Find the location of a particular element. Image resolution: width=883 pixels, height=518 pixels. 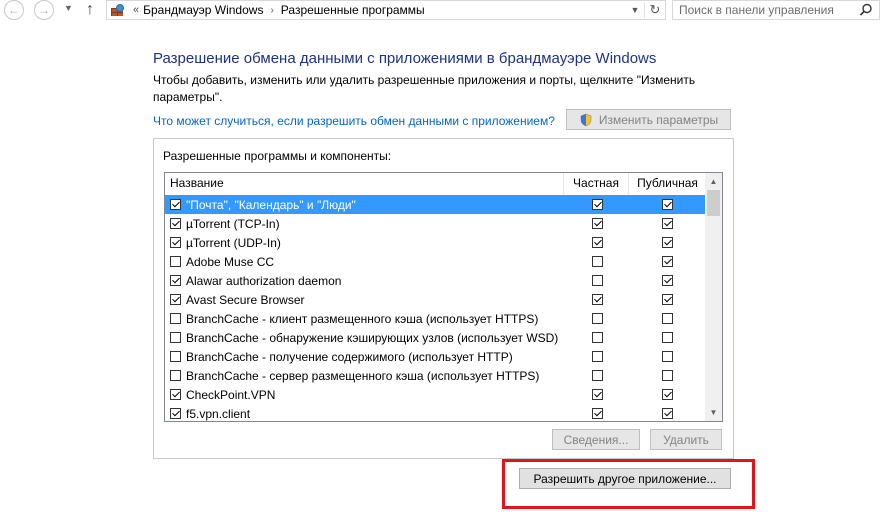

search-box is located at coordinates (776, 10).